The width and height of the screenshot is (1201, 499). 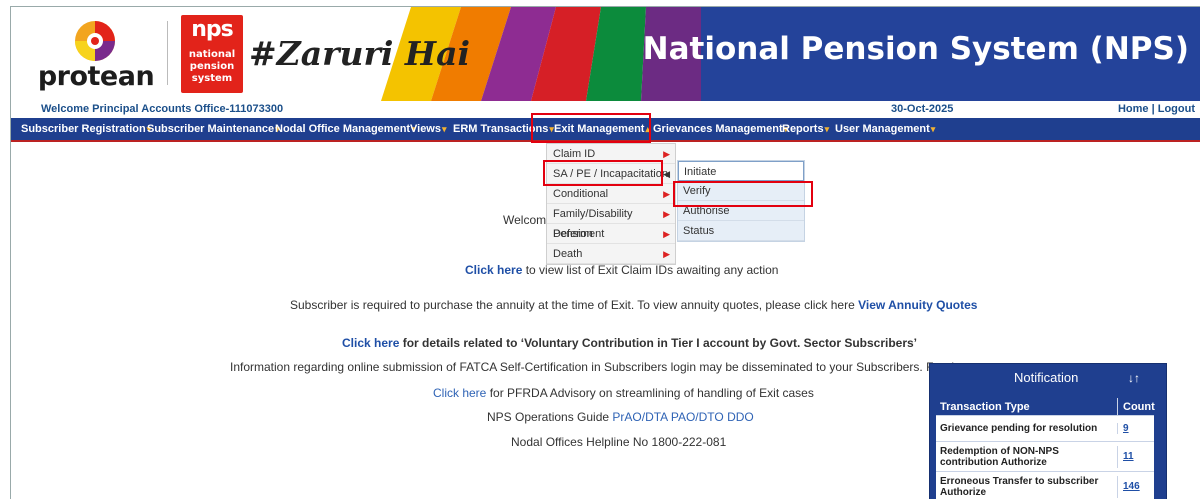 What do you see at coordinates (611, 254) in the screenshot?
I see `menu-item-death: Death ▶` at bounding box center [611, 254].